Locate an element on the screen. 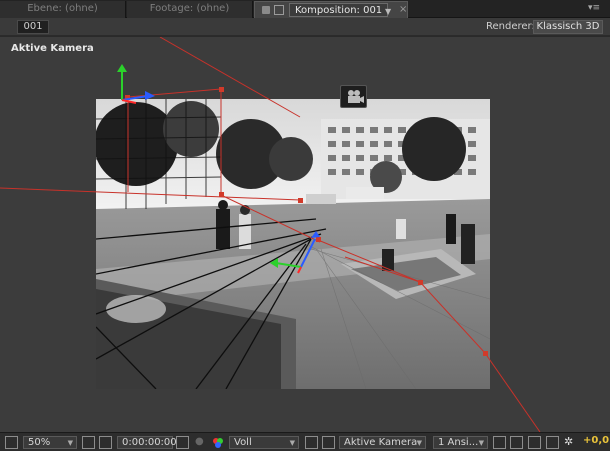  active-camera-label: Aktive Kamera is located at coordinates (52, 48).